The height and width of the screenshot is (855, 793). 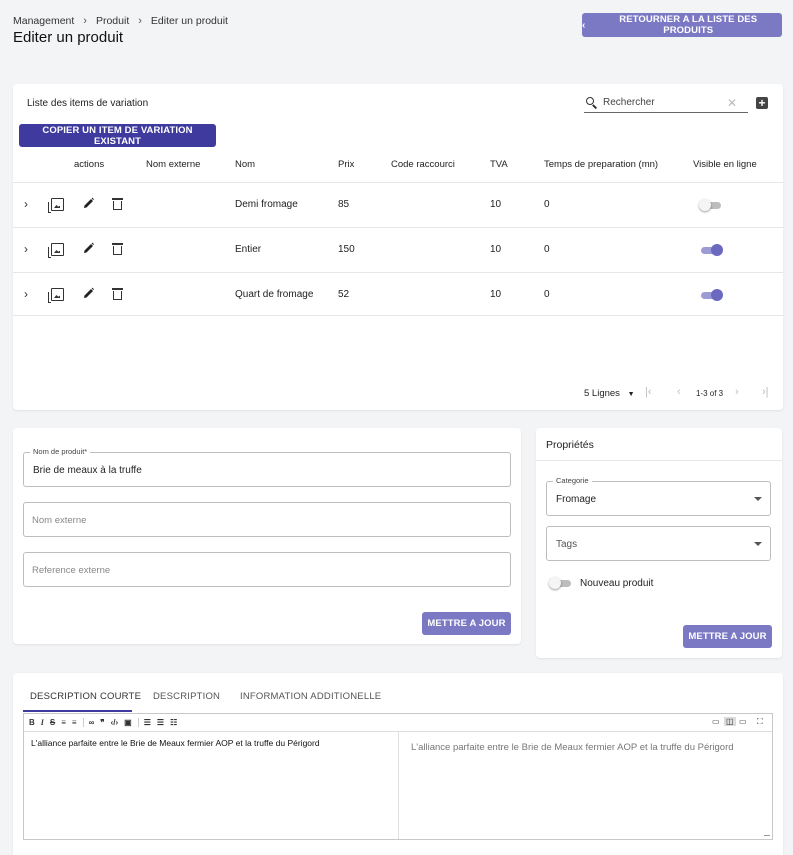 I want to click on product-name-label: Nom de produit*, so click(x=60, y=451).